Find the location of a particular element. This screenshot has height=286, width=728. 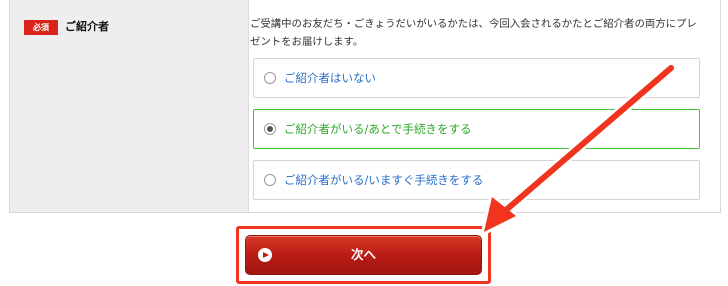

option-referrer-now: ご紹介者がいる/いますぐ手続きをする is located at coordinates (476, 180).